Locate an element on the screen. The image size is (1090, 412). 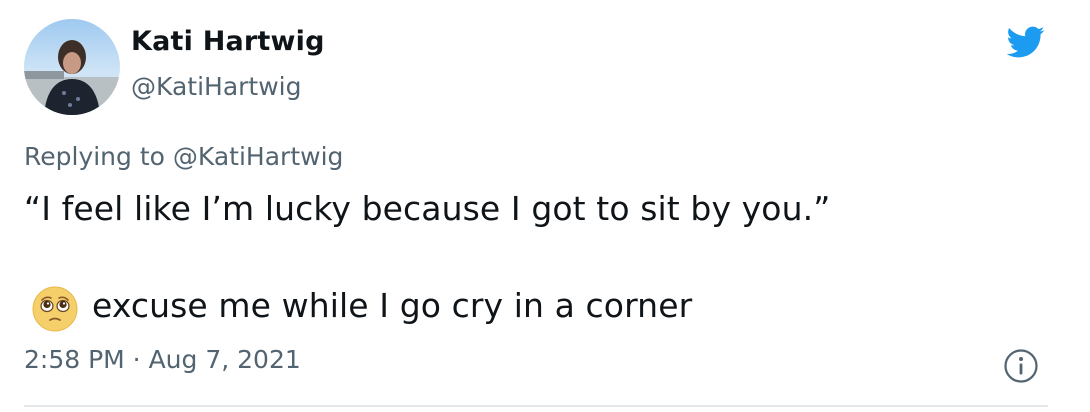
avatar-photo is located at coordinates (72, 67).